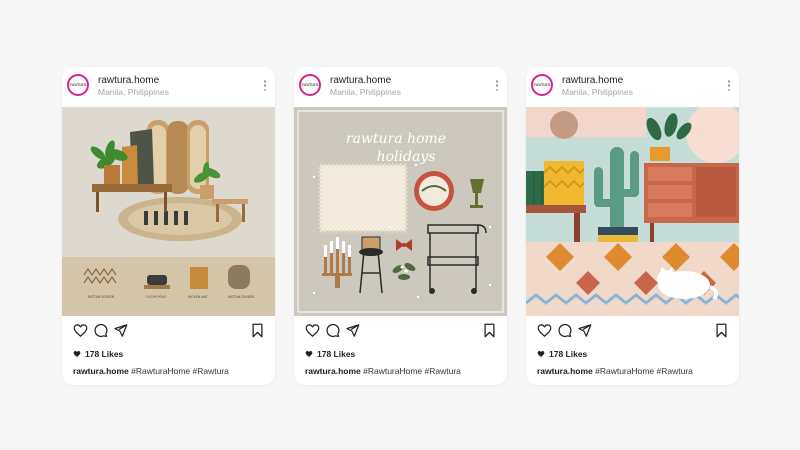  Describe the element at coordinates (396, 139) in the screenshot. I see `image-title: rawtura home` at that location.